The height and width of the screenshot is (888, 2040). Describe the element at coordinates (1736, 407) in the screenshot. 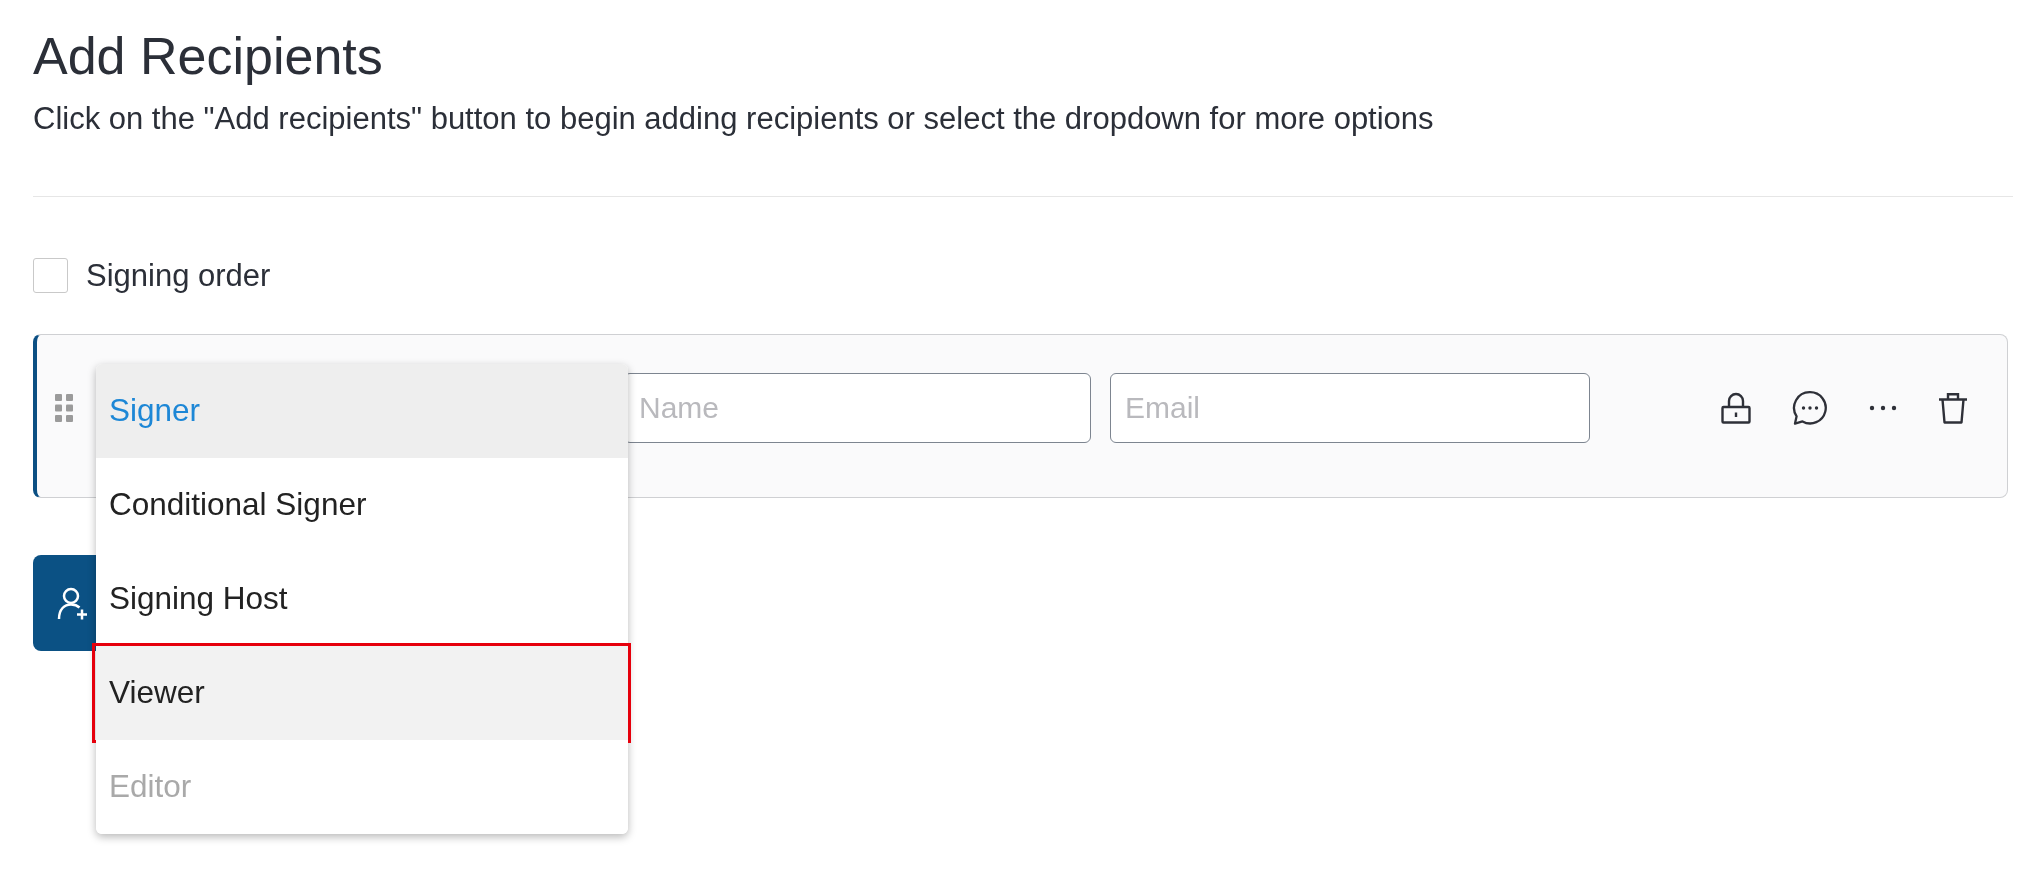

I see `lock-icon` at that location.